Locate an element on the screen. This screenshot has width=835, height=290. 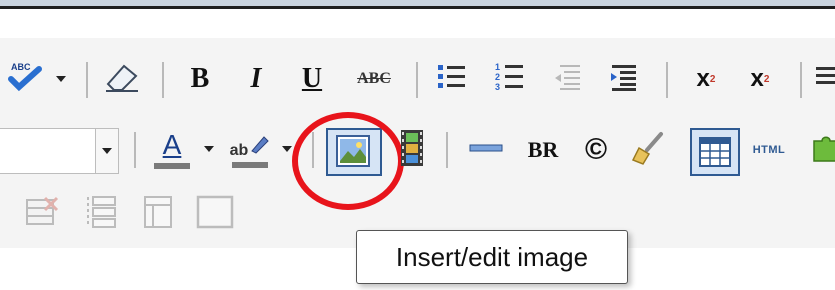
spellcheck-dropdown is located at coordinates (61, 79).